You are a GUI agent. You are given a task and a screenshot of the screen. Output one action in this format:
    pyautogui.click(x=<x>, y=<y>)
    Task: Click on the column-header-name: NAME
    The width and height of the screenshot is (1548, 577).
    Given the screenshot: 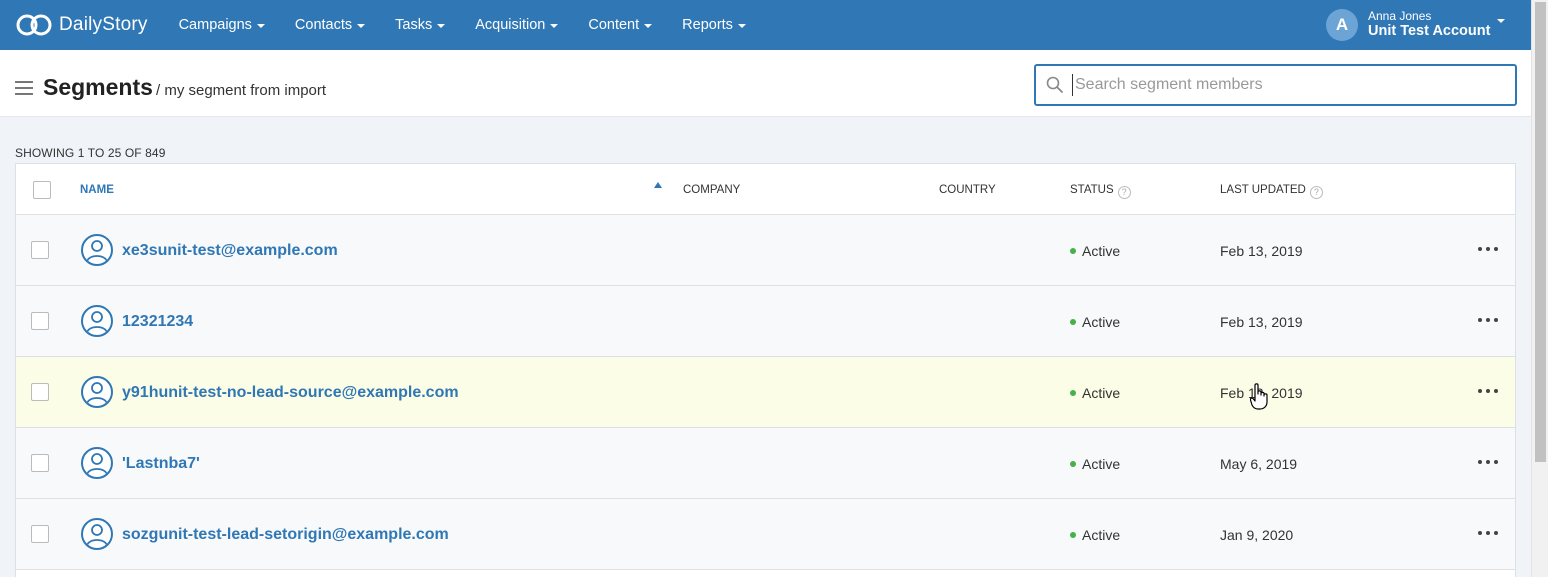 What is the action you would take?
    pyautogui.click(x=97, y=190)
    